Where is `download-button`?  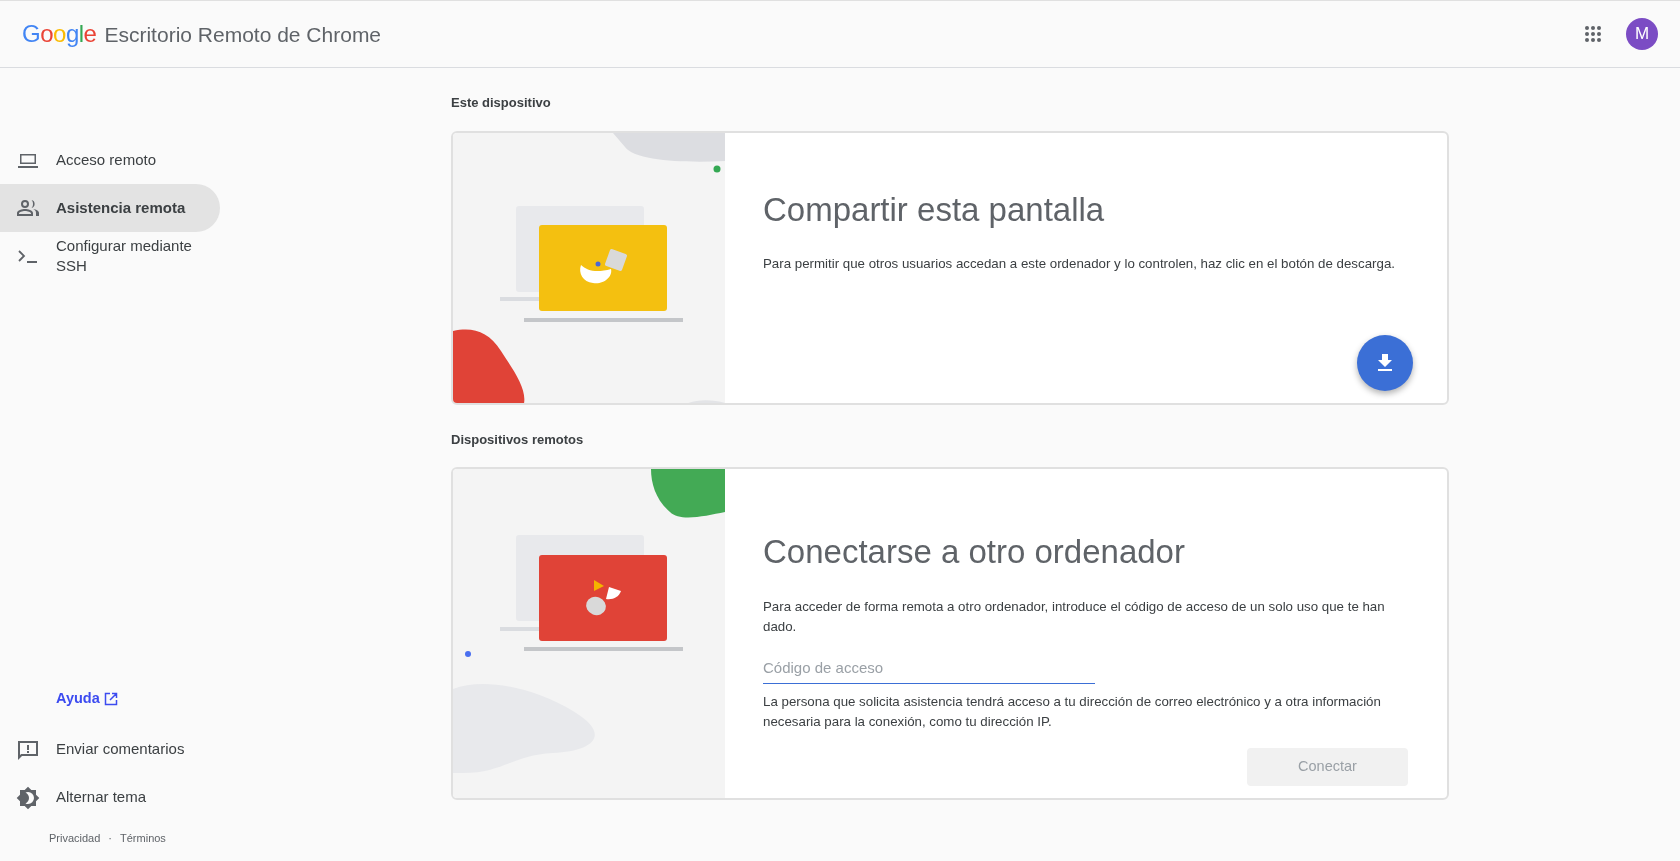 download-button is located at coordinates (1385, 362).